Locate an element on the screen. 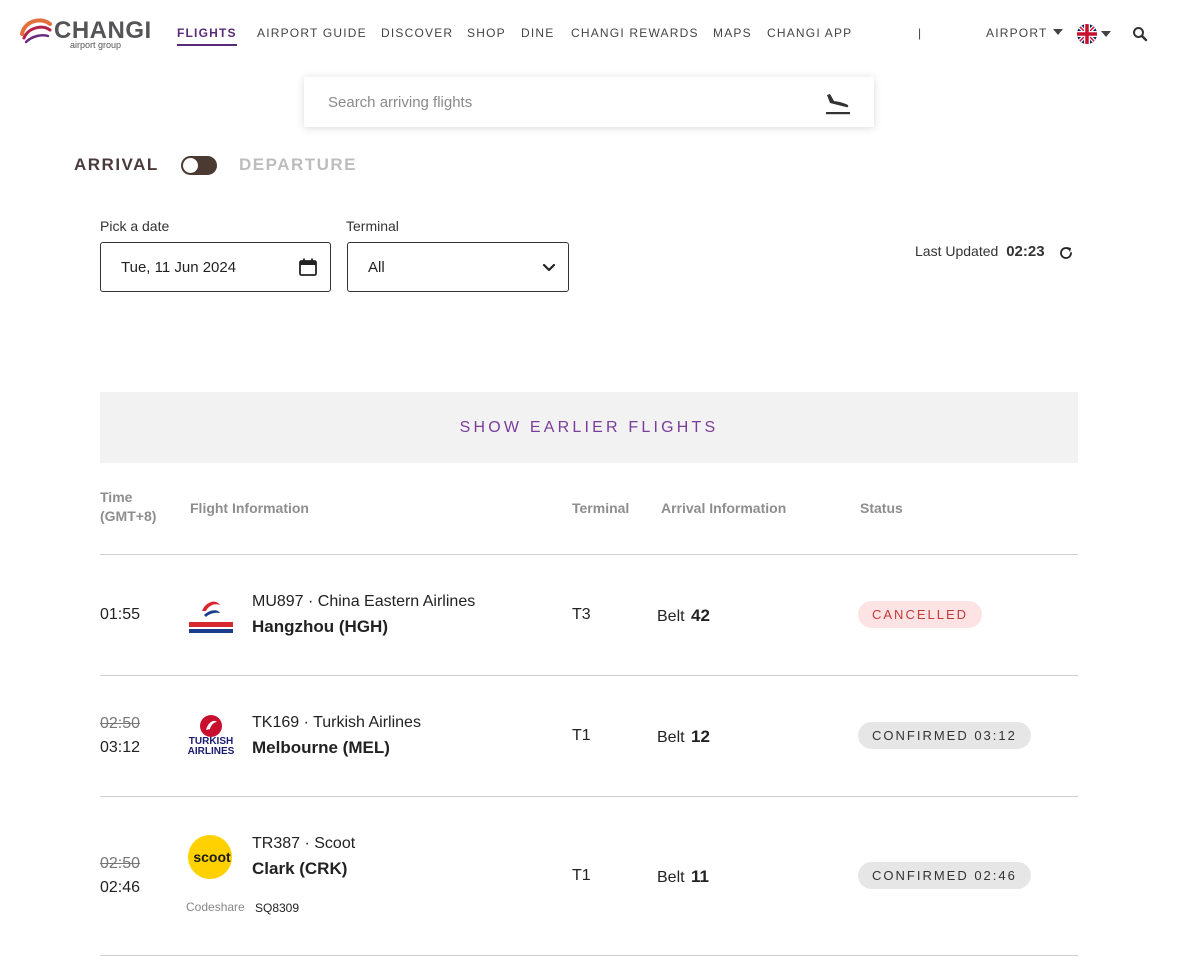  flight-code: TK169 · Turkish Airlines is located at coordinates (336, 722).